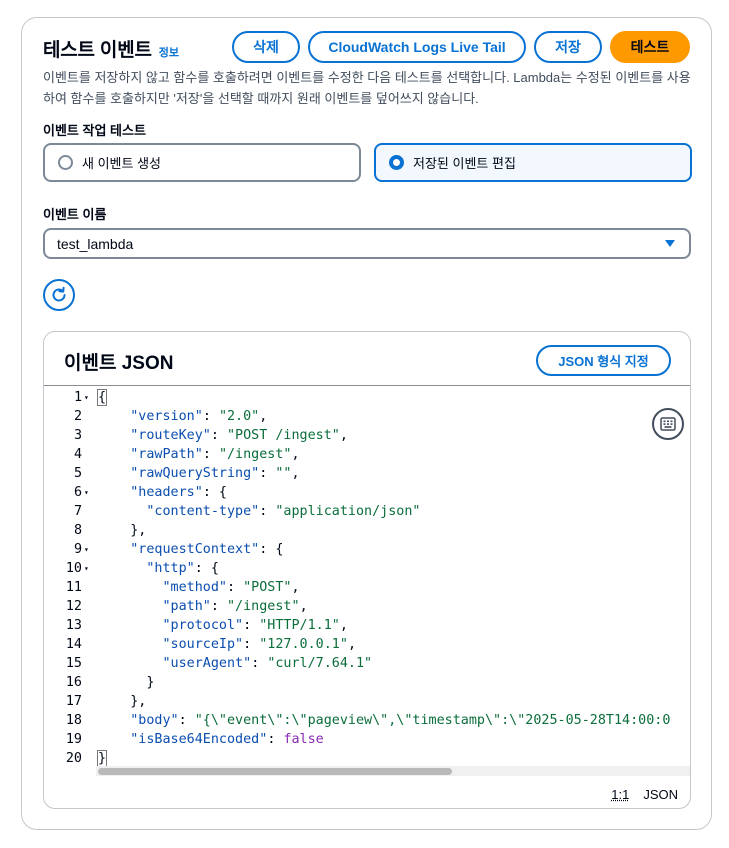 The width and height of the screenshot is (729, 848). What do you see at coordinates (73, 739) in the screenshot?
I see `line-number: 19` at bounding box center [73, 739].